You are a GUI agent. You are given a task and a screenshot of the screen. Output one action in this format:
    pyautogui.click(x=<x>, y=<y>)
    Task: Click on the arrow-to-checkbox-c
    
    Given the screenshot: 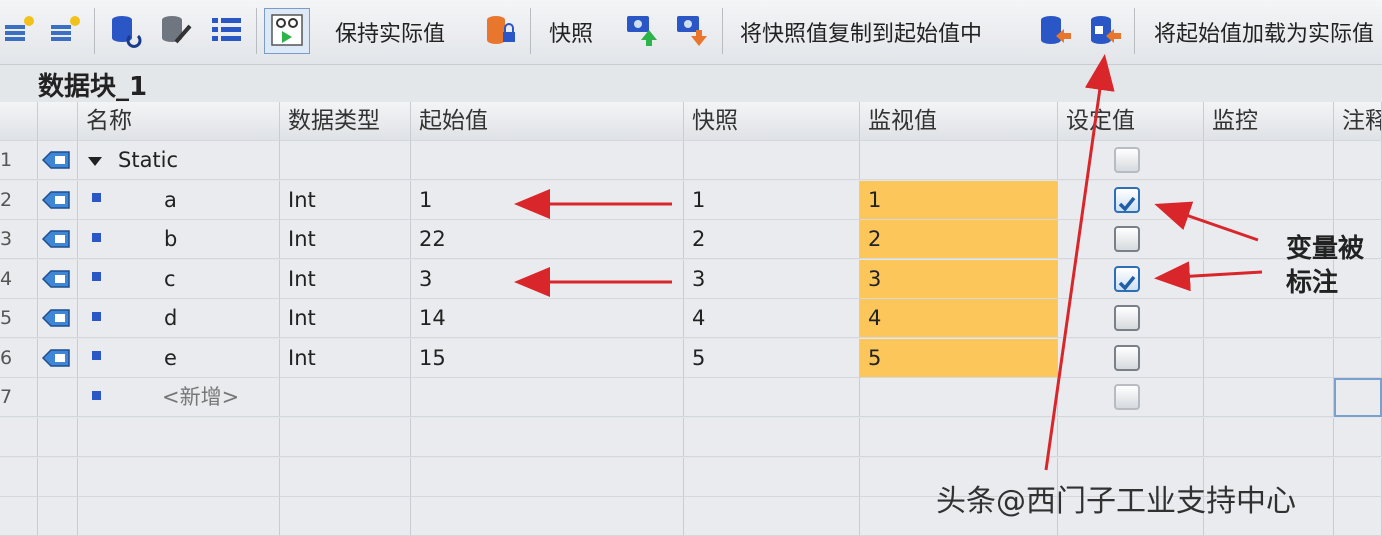 What is the action you would take?
    pyautogui.click(x=1208, y=276)
    